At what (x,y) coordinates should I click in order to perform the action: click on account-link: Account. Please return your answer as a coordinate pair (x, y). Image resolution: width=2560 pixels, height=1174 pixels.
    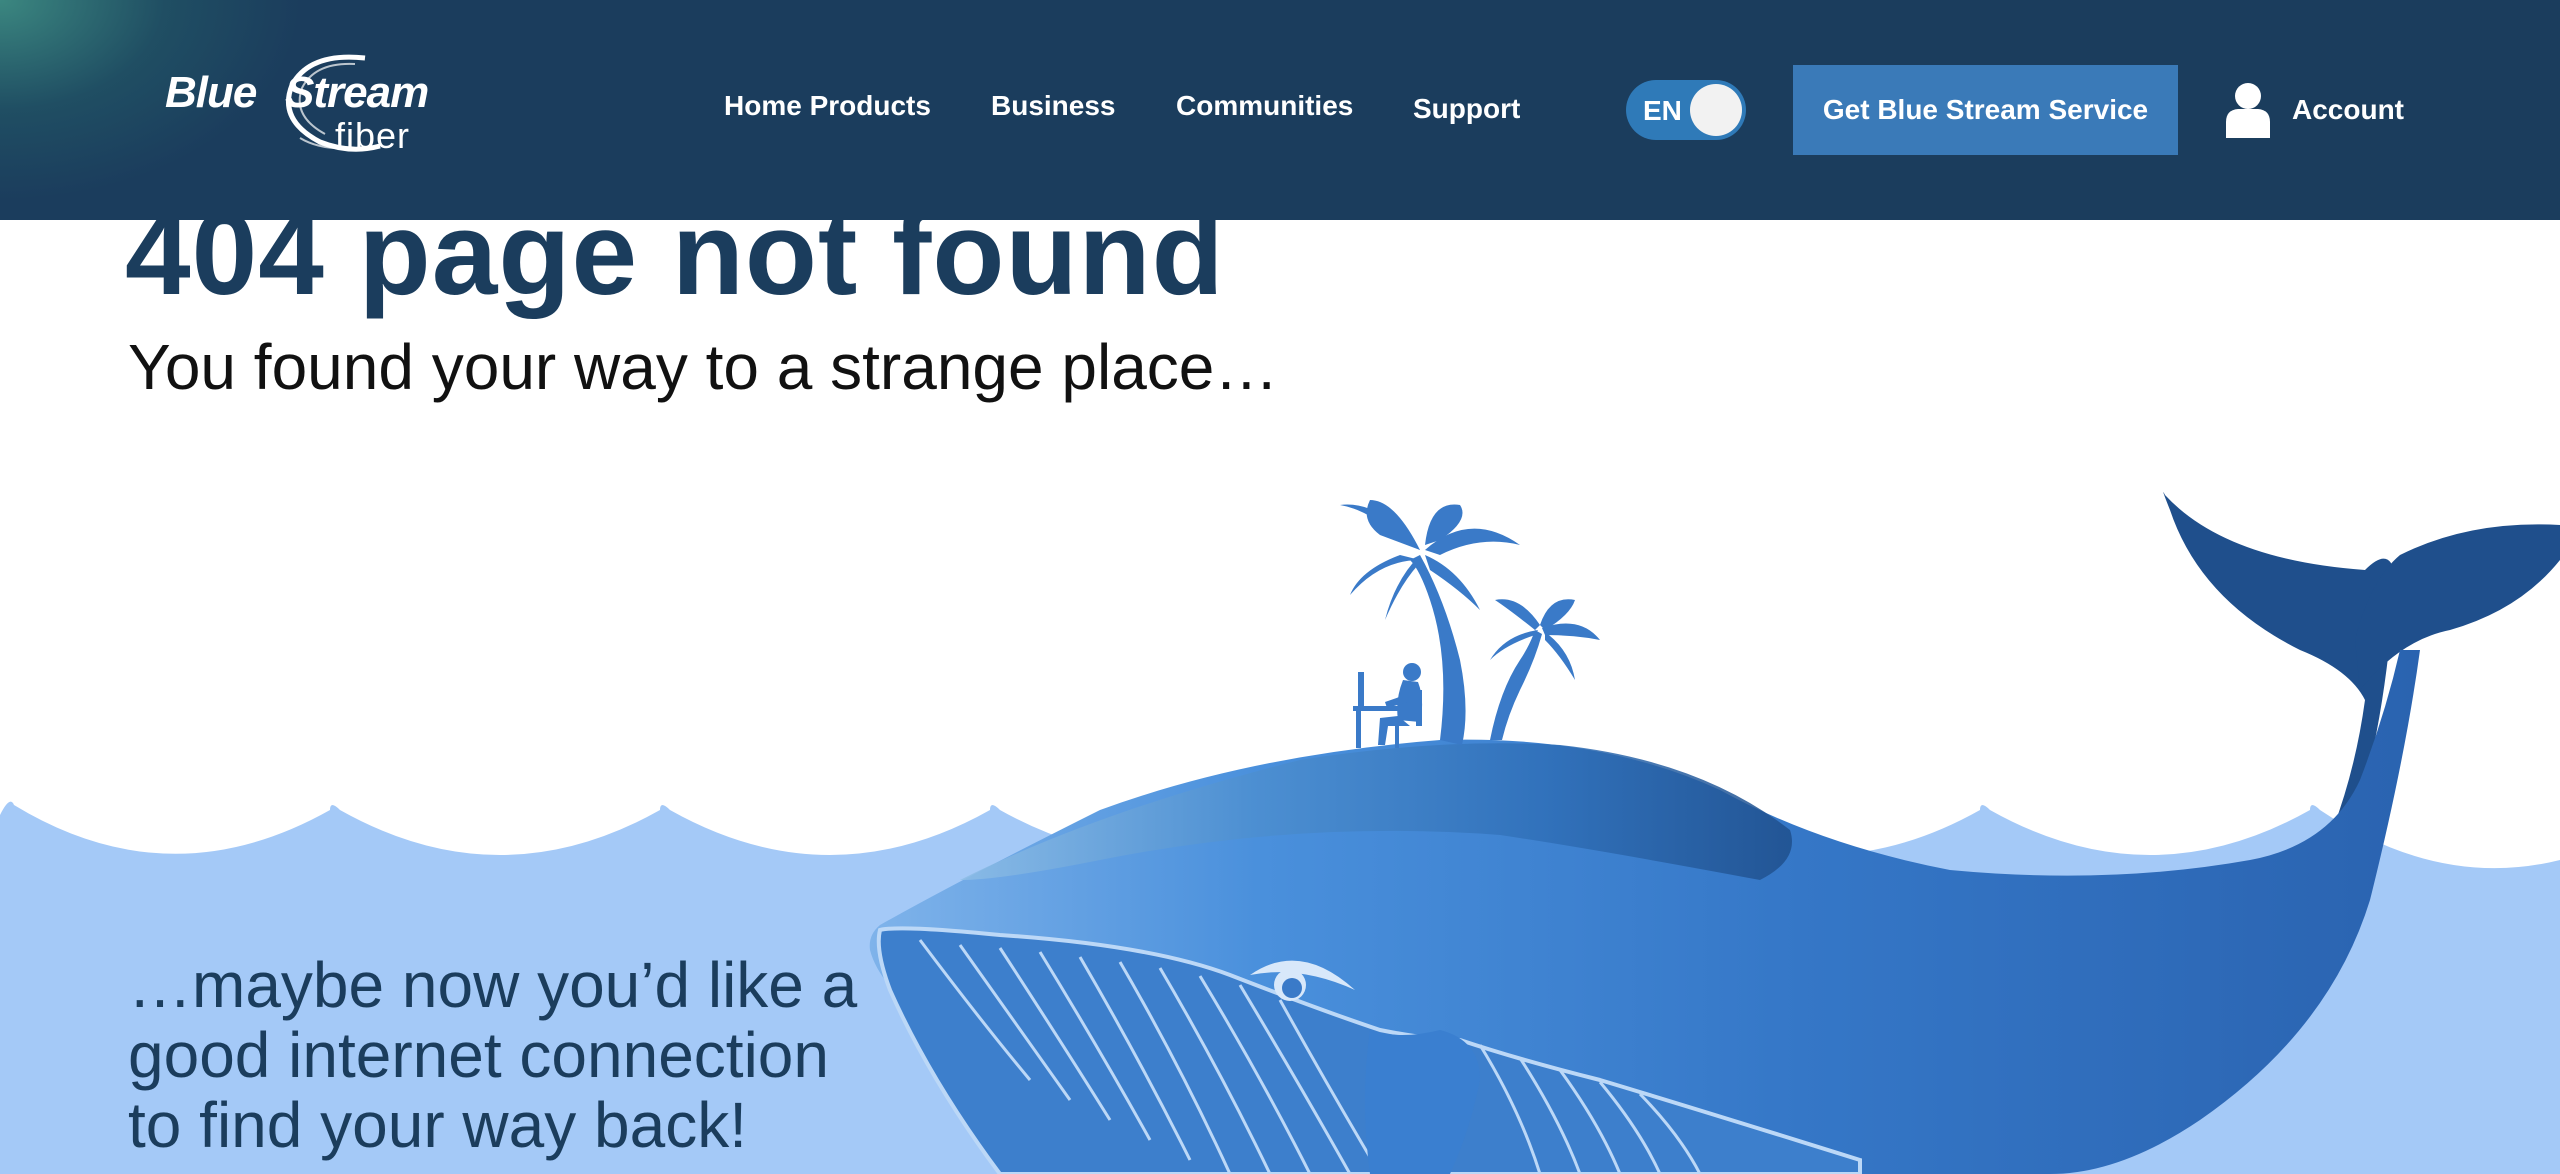
    Looking at the image, I should click on (2315, 110).